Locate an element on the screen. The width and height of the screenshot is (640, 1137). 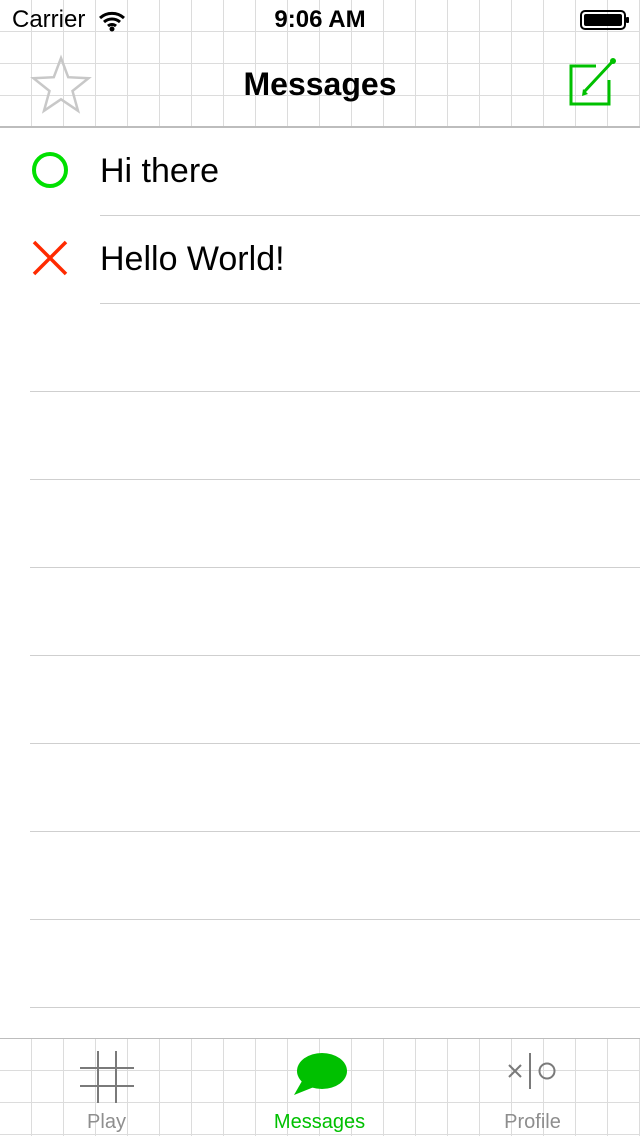
x-icon is located at coordinates (50, 258).